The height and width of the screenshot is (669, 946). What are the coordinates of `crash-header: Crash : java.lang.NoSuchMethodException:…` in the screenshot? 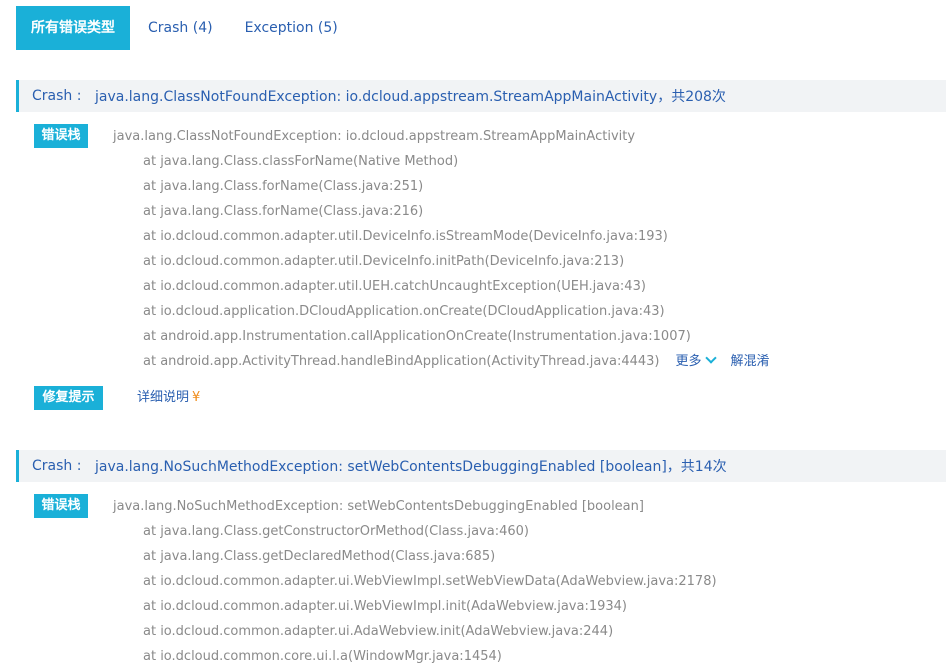 It's located at (481, 466).